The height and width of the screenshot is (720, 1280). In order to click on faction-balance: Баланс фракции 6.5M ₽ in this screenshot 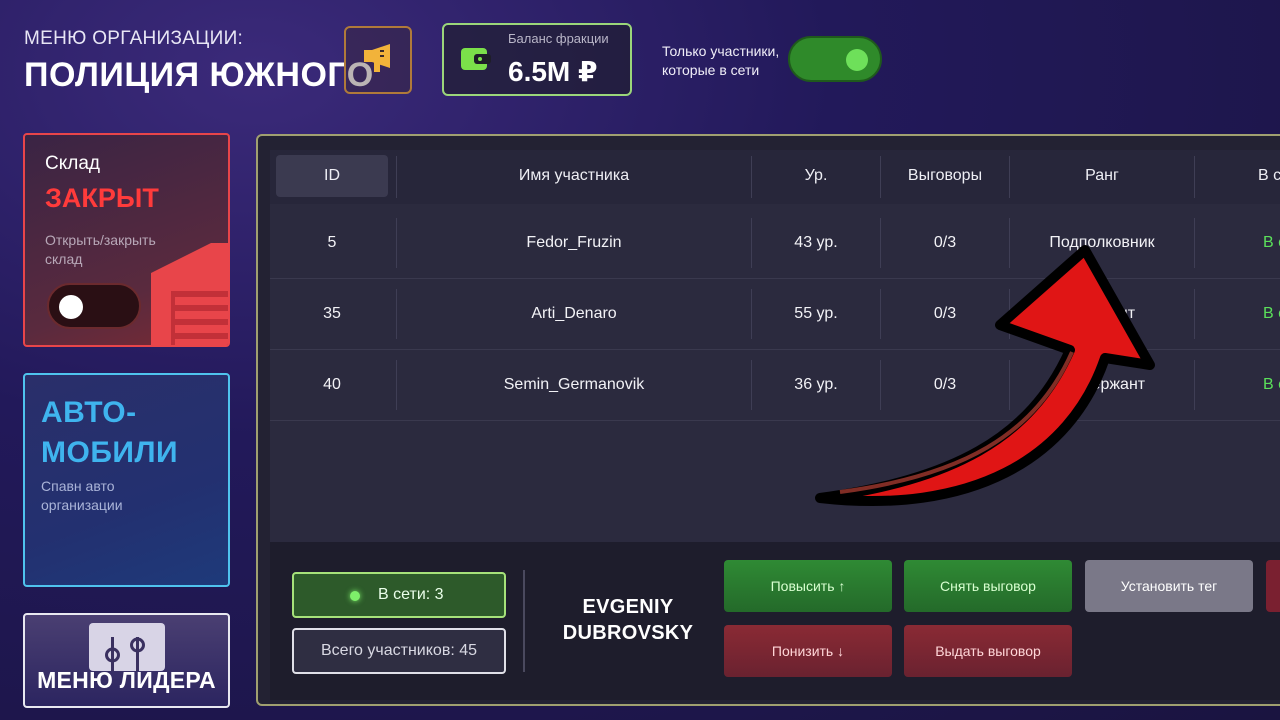, I will do `click(537, 59)`.